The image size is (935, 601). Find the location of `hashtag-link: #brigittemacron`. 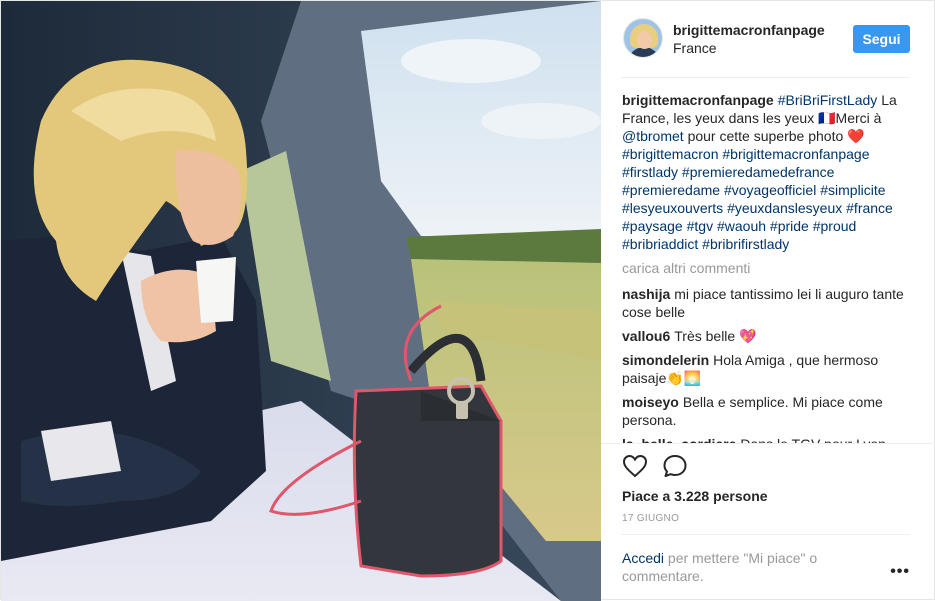

hashtag-link: #brigittemacron is located at coordinates (670, 154).